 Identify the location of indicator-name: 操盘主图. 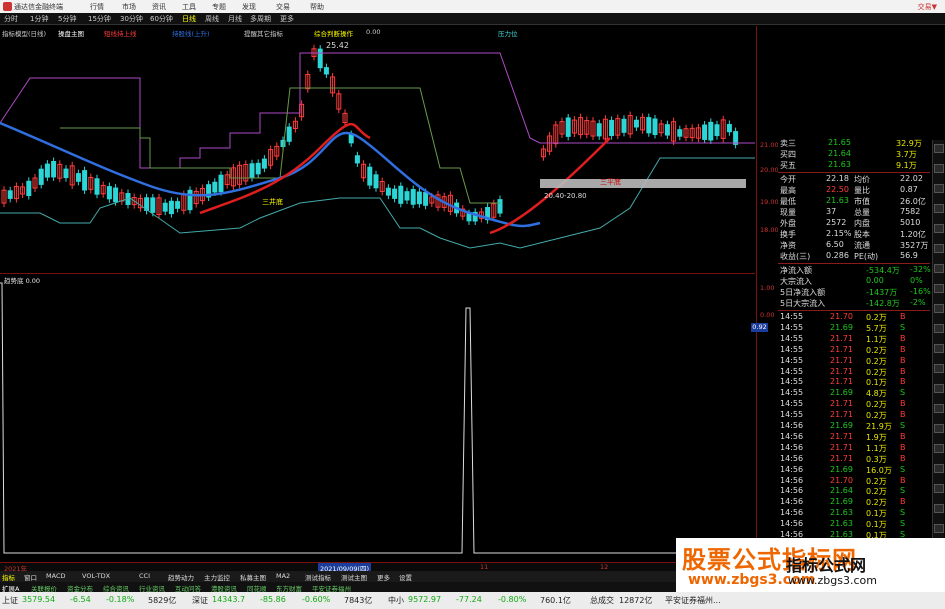
(71, 33).